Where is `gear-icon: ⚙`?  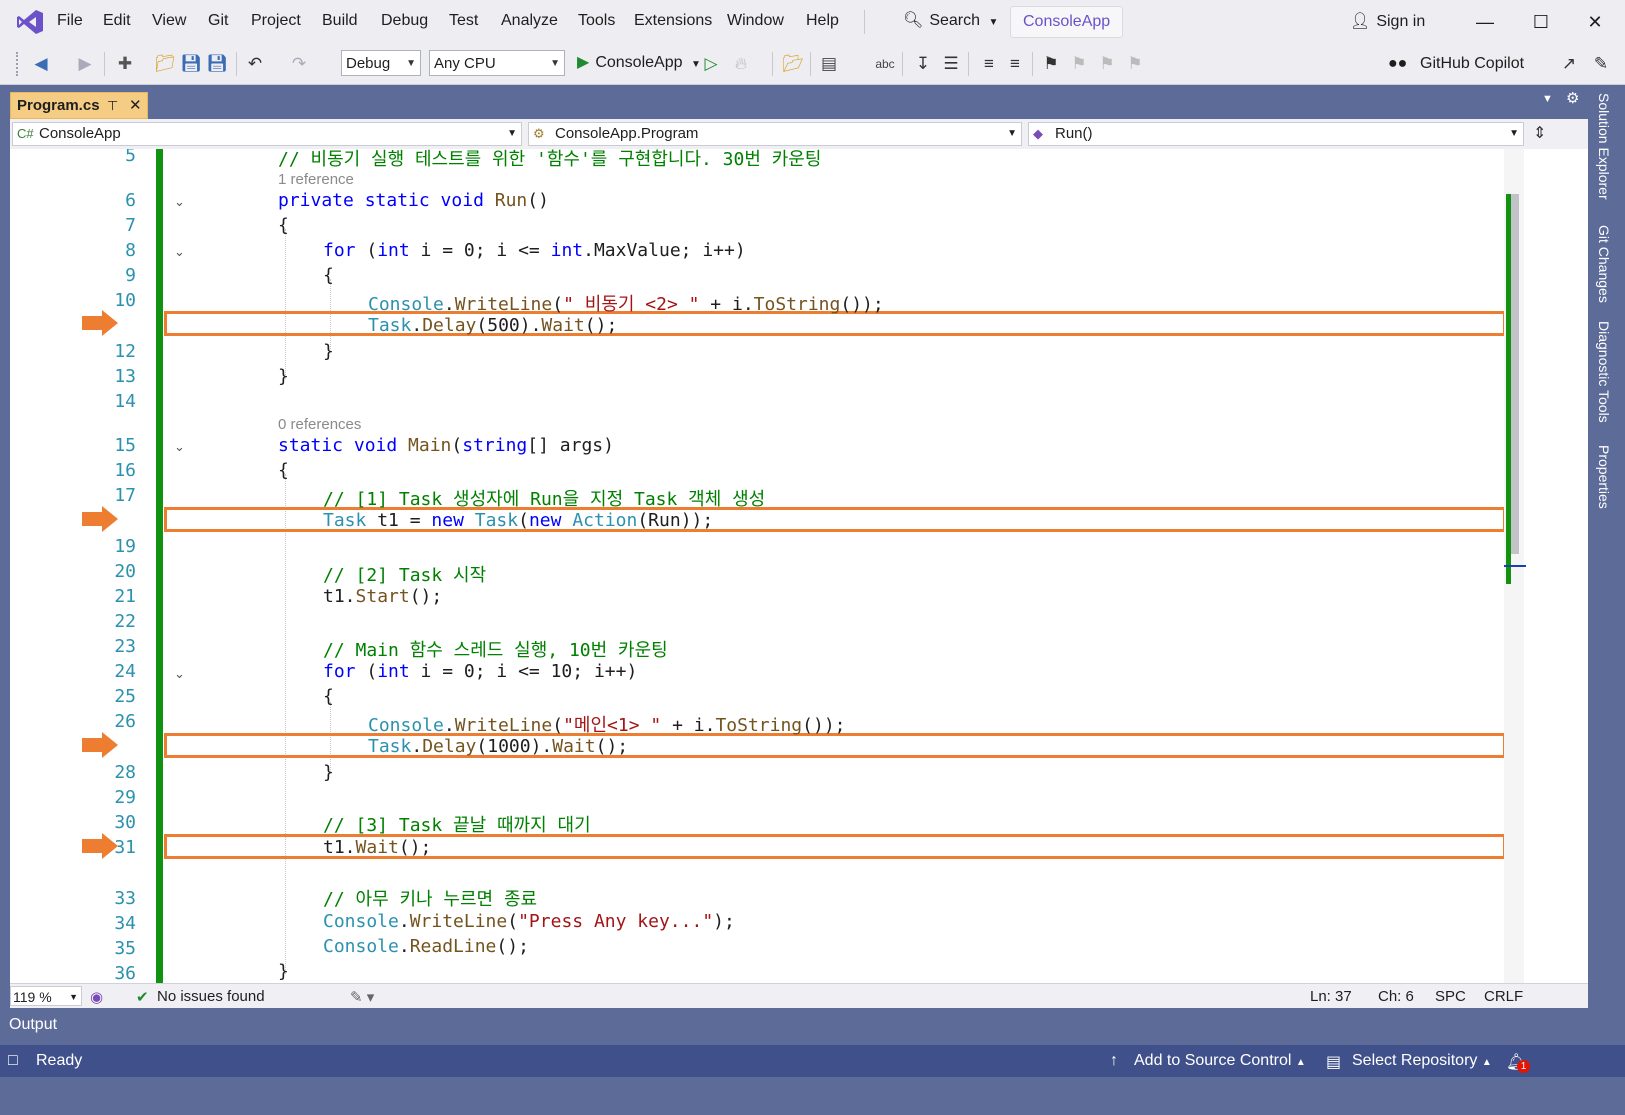 gear-icon: ⚙ is located at coordinates (1572, 98).